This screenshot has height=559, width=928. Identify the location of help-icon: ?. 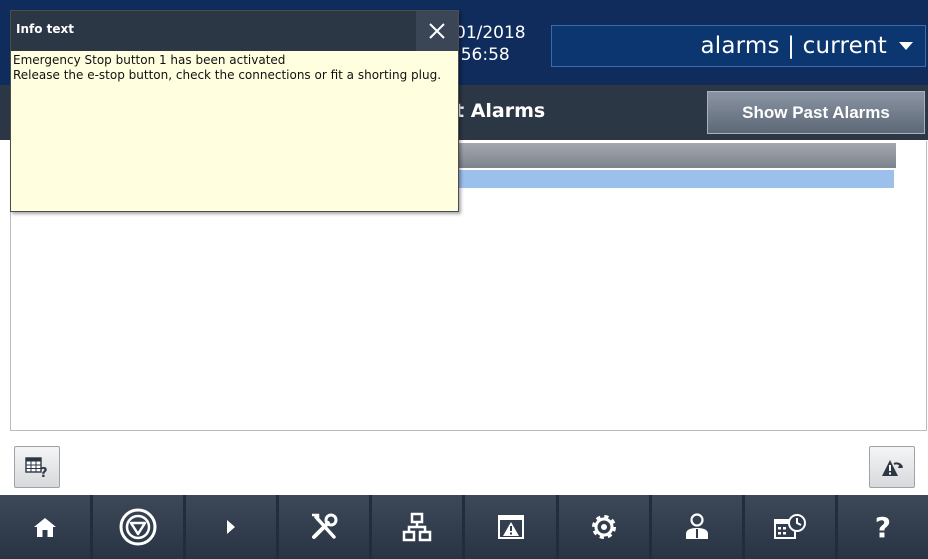
(883, 527).